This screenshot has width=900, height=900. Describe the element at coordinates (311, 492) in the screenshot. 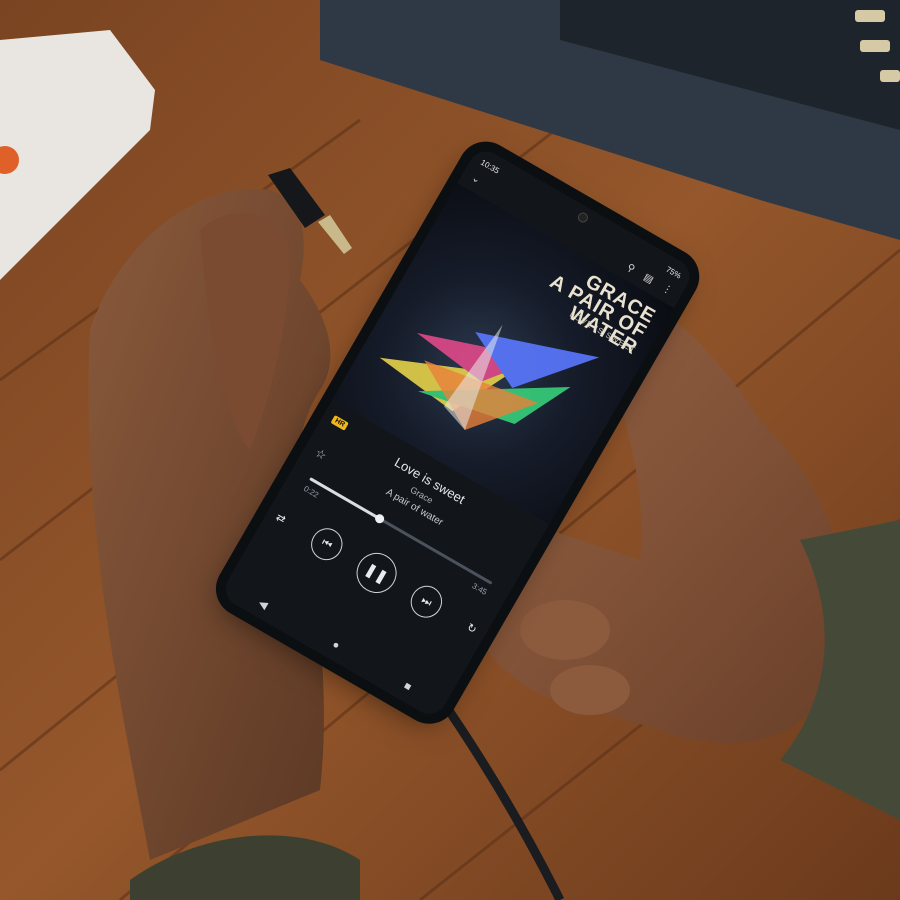

I see `elapsed-time: 0:22` at that location.